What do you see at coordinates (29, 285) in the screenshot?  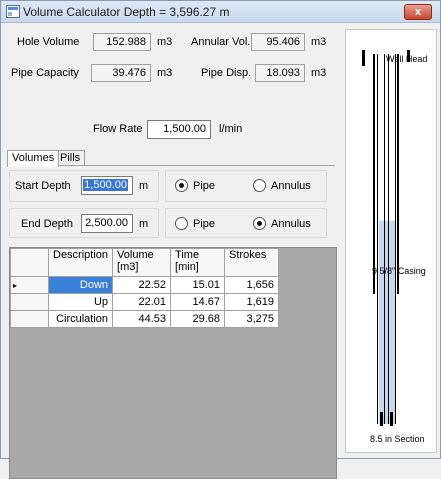 I see `row-selector-current: ▸` at bounding box center [29, 285].